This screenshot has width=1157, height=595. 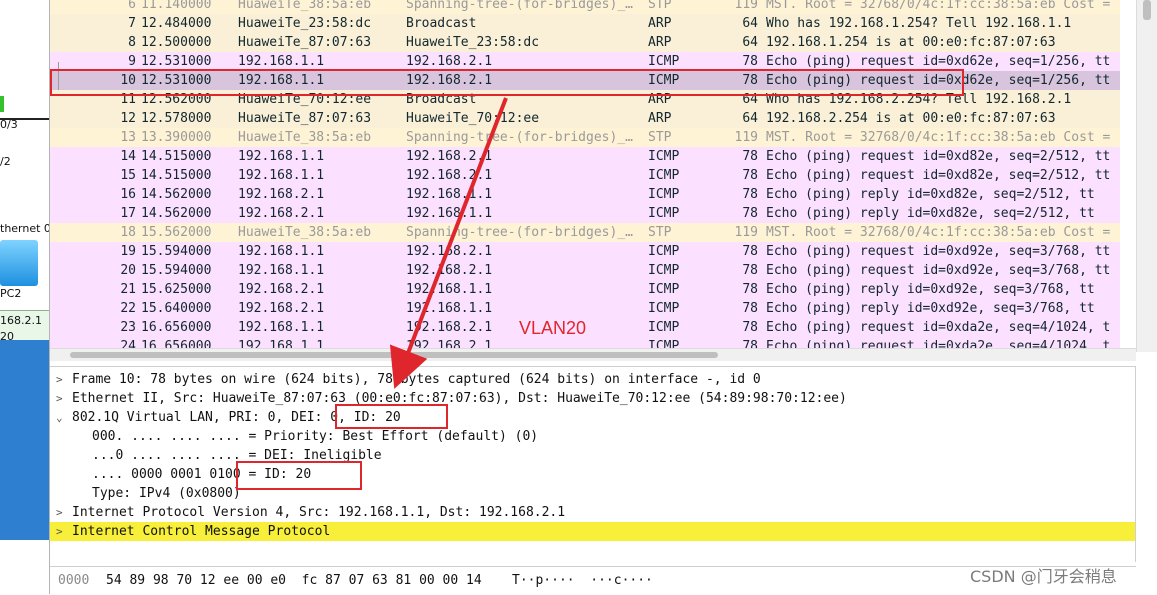 I want to click on packet-time: 15.640000, so click(x=176, y=308).